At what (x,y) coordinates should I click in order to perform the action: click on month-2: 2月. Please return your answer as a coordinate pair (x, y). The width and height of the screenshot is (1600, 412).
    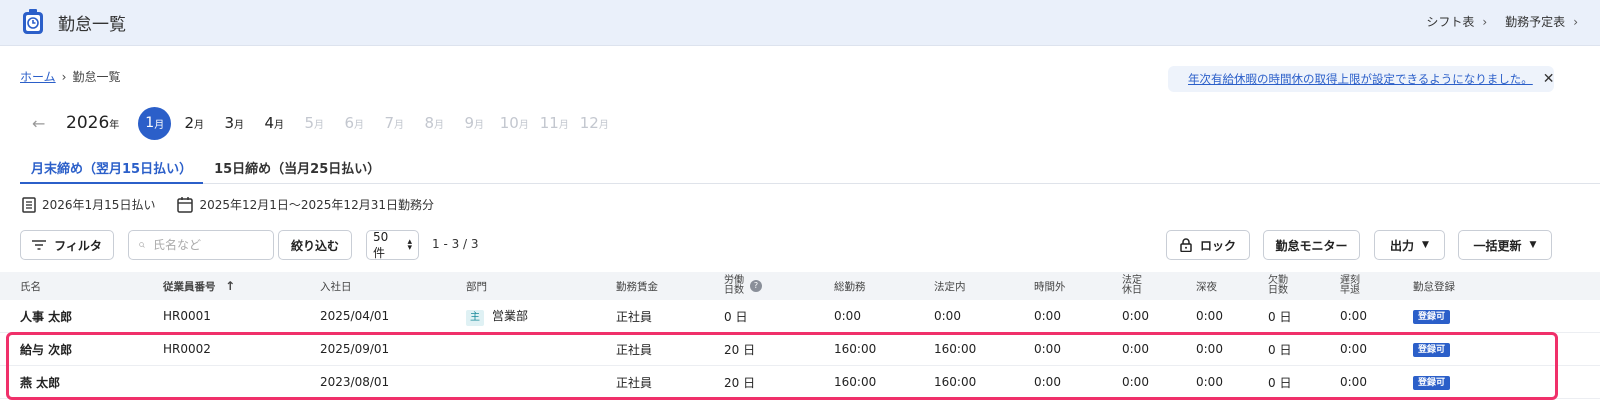
    Looking at the image, I should click on (194, 123).